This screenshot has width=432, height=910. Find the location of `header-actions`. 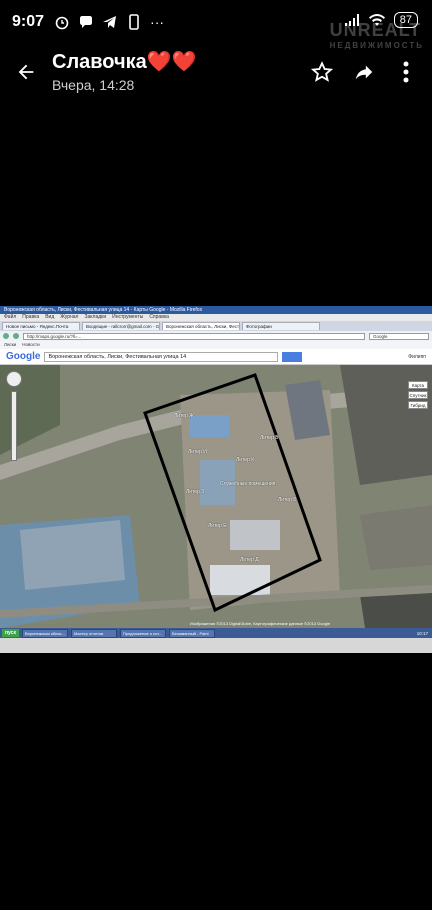

header-actions is located at coordinates (364, 72).